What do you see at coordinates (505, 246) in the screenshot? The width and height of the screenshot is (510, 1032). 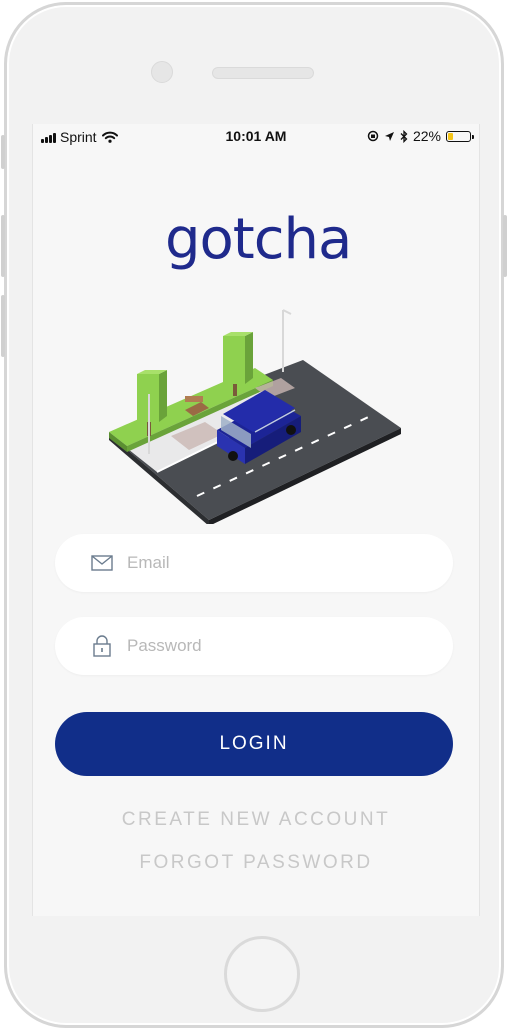 I see `power-button` at bounding box center [505, 246].